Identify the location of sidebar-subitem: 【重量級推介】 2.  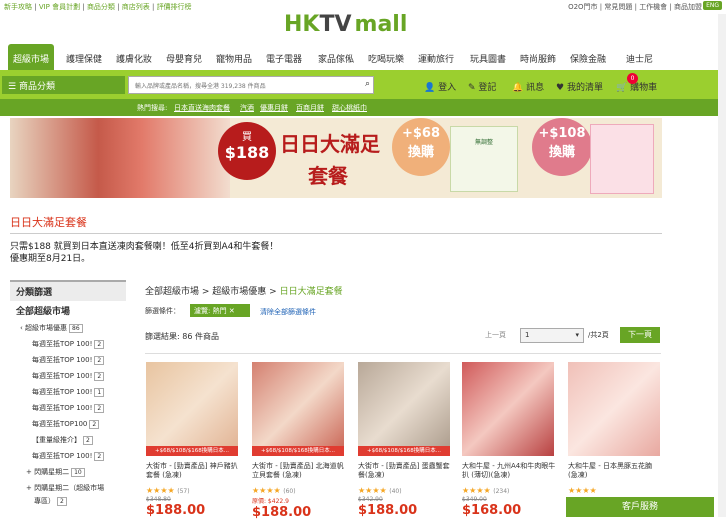
(68, 440).